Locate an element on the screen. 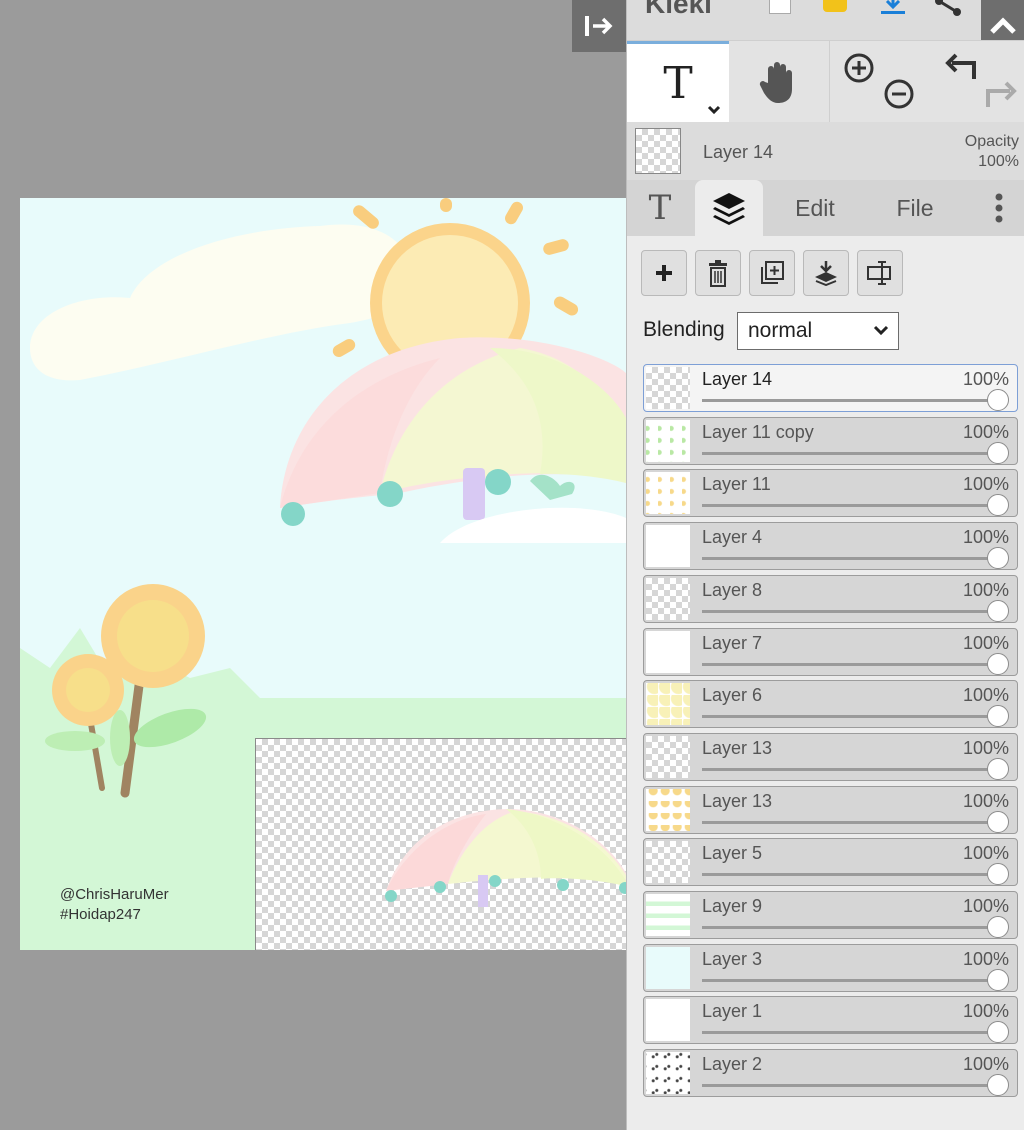 The height and width of the screenshot is (1130, 1024). tool-row: T is located at coordinates (825, 82).